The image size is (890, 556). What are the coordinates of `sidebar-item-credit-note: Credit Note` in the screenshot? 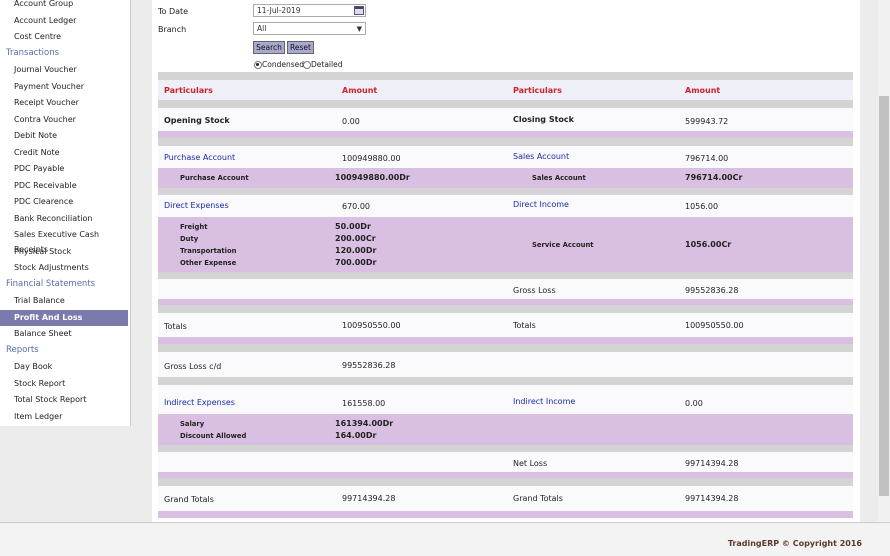 It's located at (64, 153).